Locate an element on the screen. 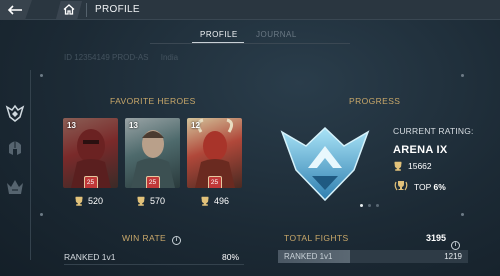 The height and width of the screenshot is (276, 500). favorite-heroes-title: FAVORITE HEROES is located at coordinates (153, 101).